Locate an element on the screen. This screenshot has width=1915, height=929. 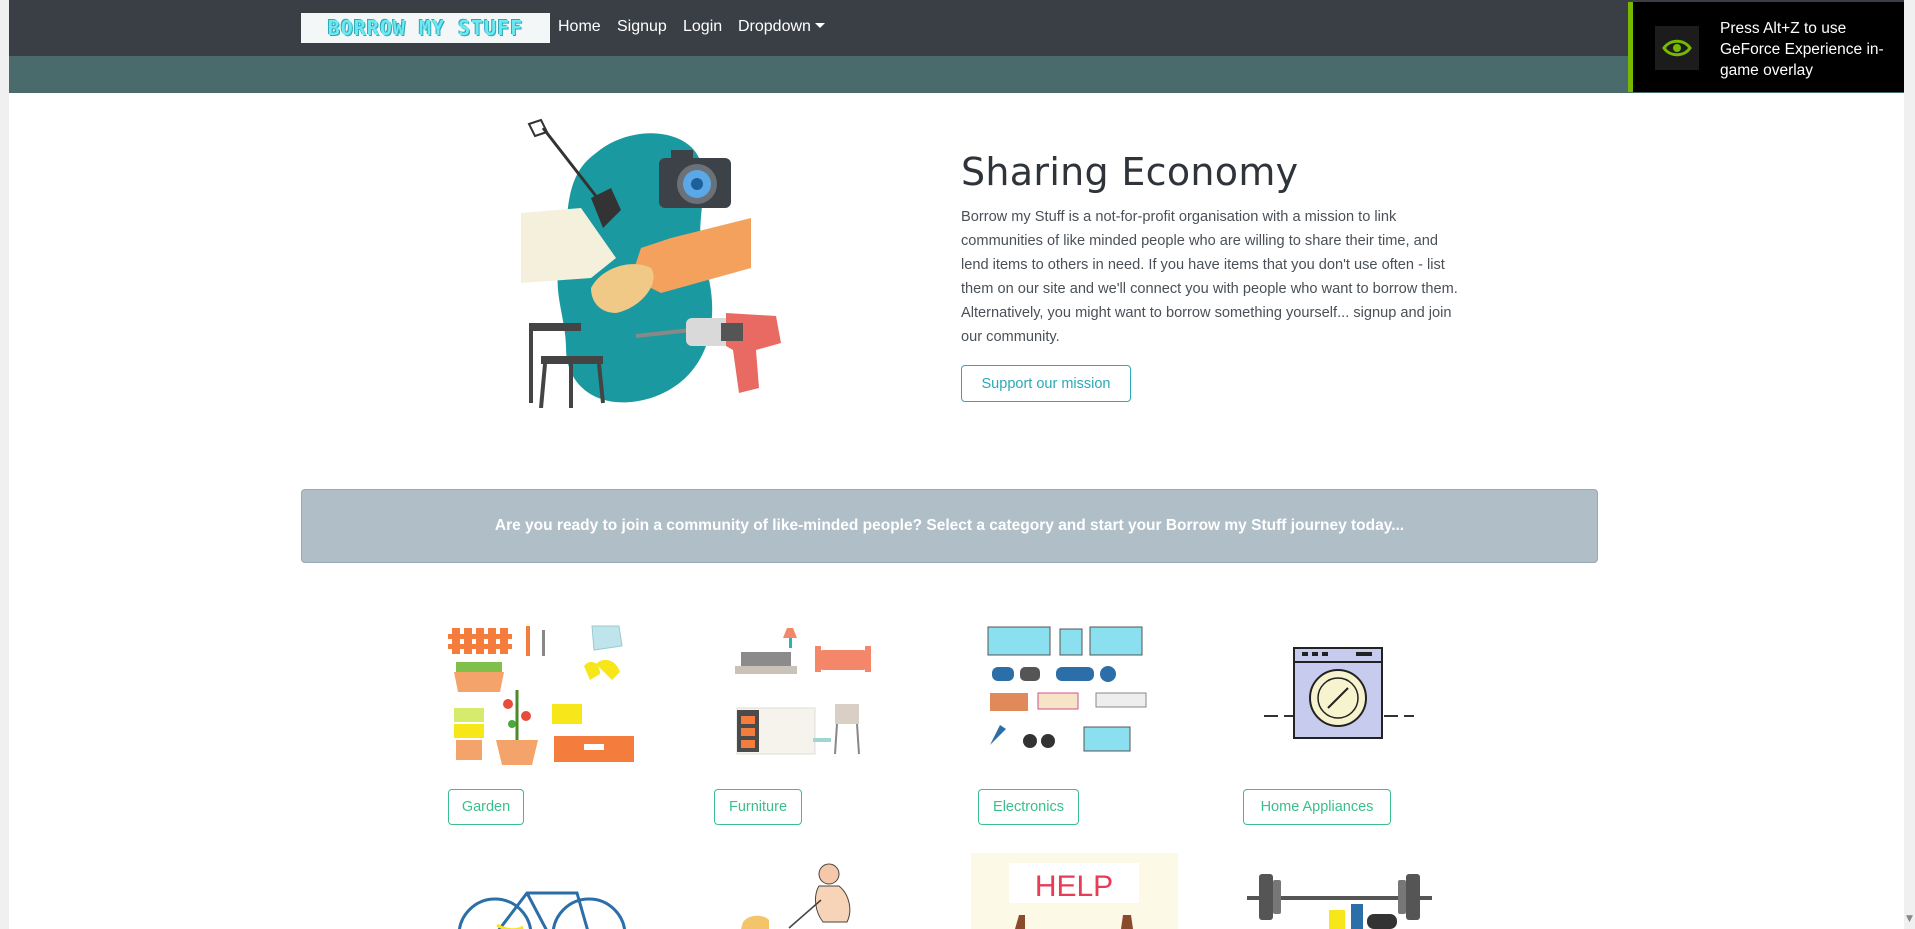
sharing-illustration is located at coordinates (651, 263).